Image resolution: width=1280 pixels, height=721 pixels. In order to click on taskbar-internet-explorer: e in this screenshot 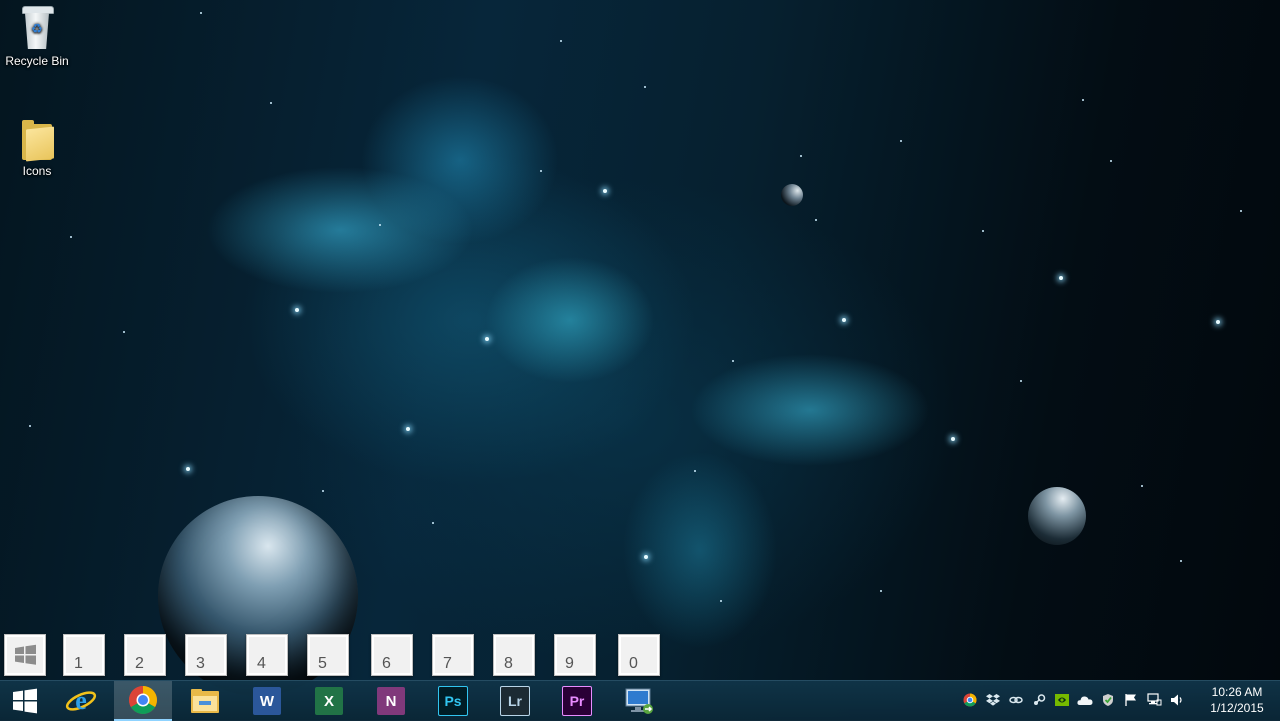, I will do `click(81, 701)`.